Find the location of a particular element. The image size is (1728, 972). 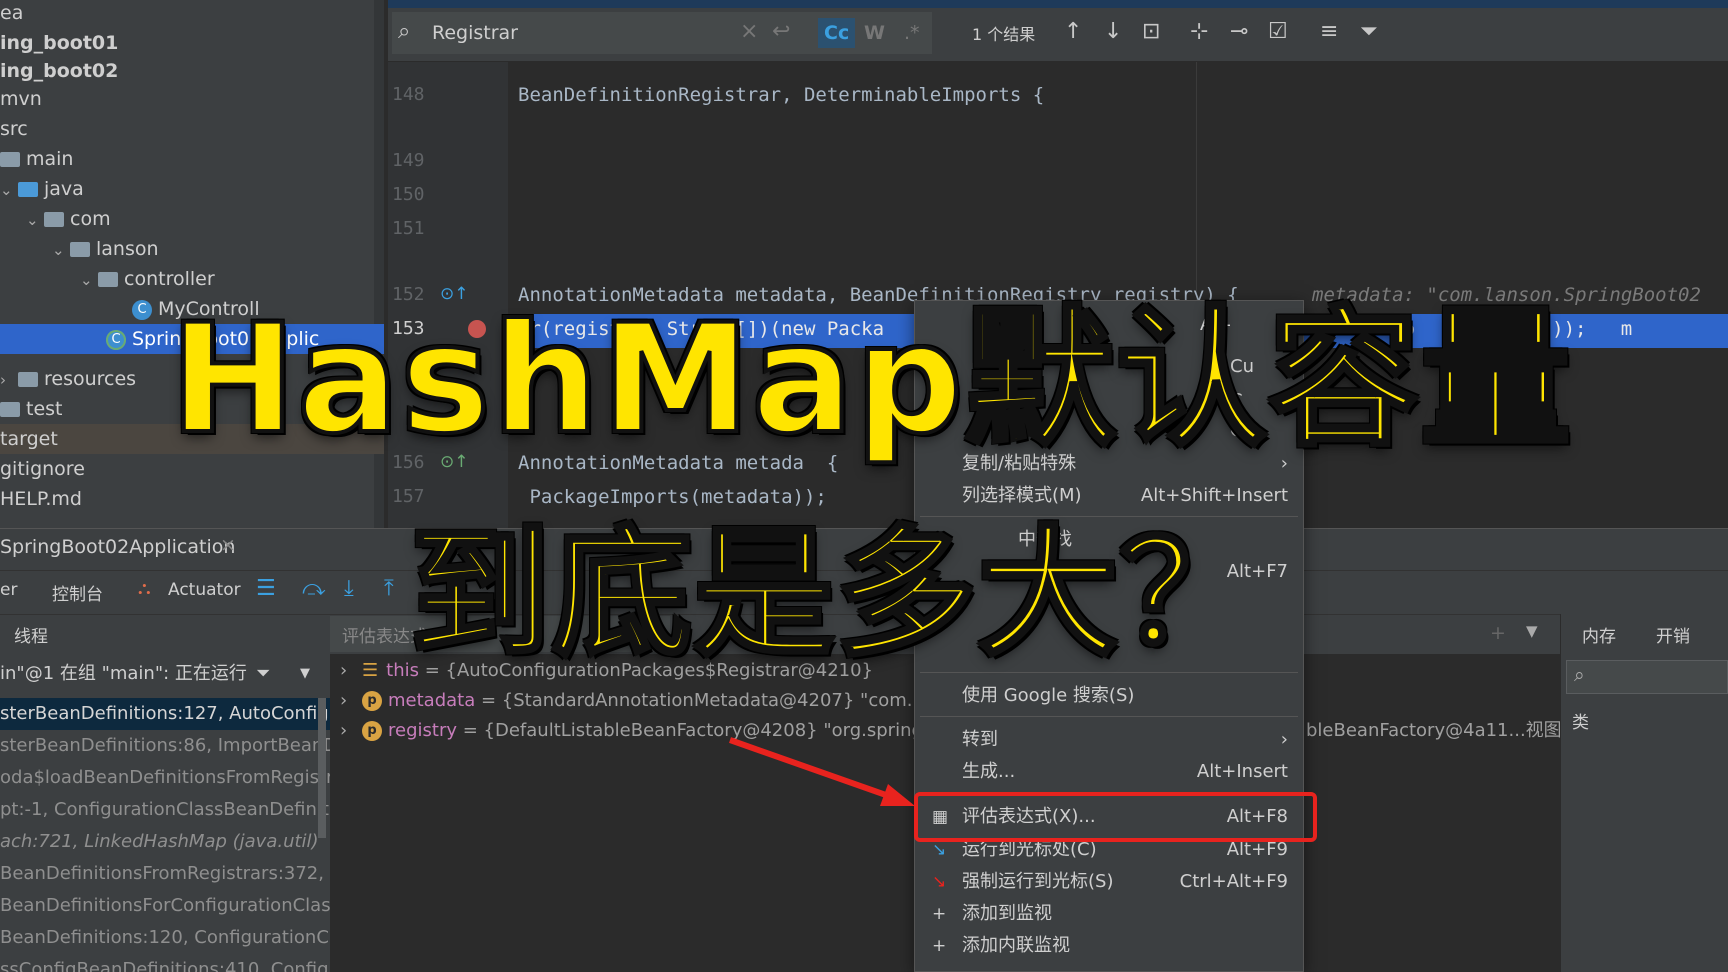

tab-memory: 内存 is located at coordinates (1599, 634).